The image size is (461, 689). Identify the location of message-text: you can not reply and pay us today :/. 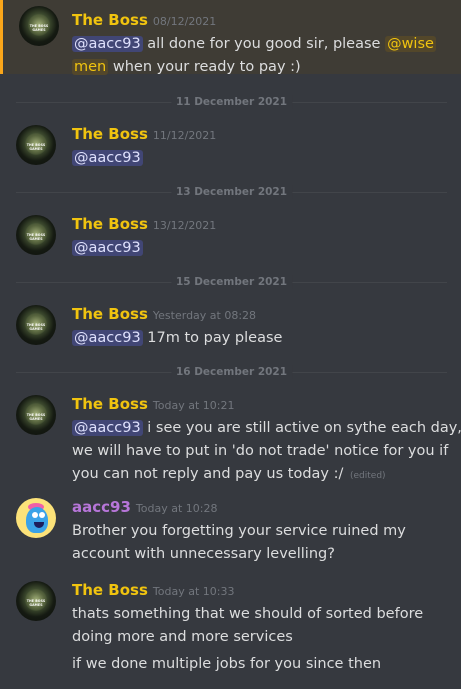
(208, 474).